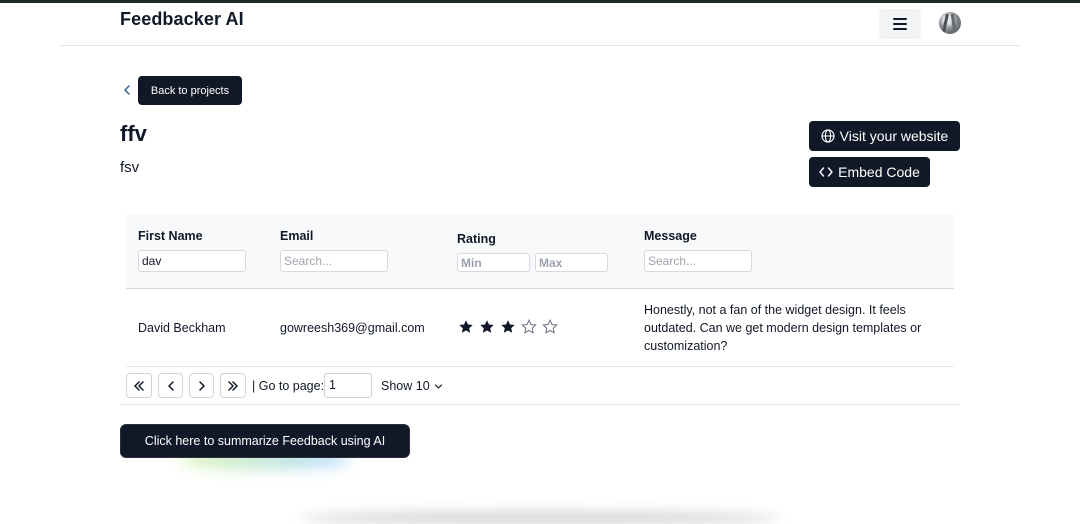  I want to click on visit-website-label: Visit your website, so click(894, 136).